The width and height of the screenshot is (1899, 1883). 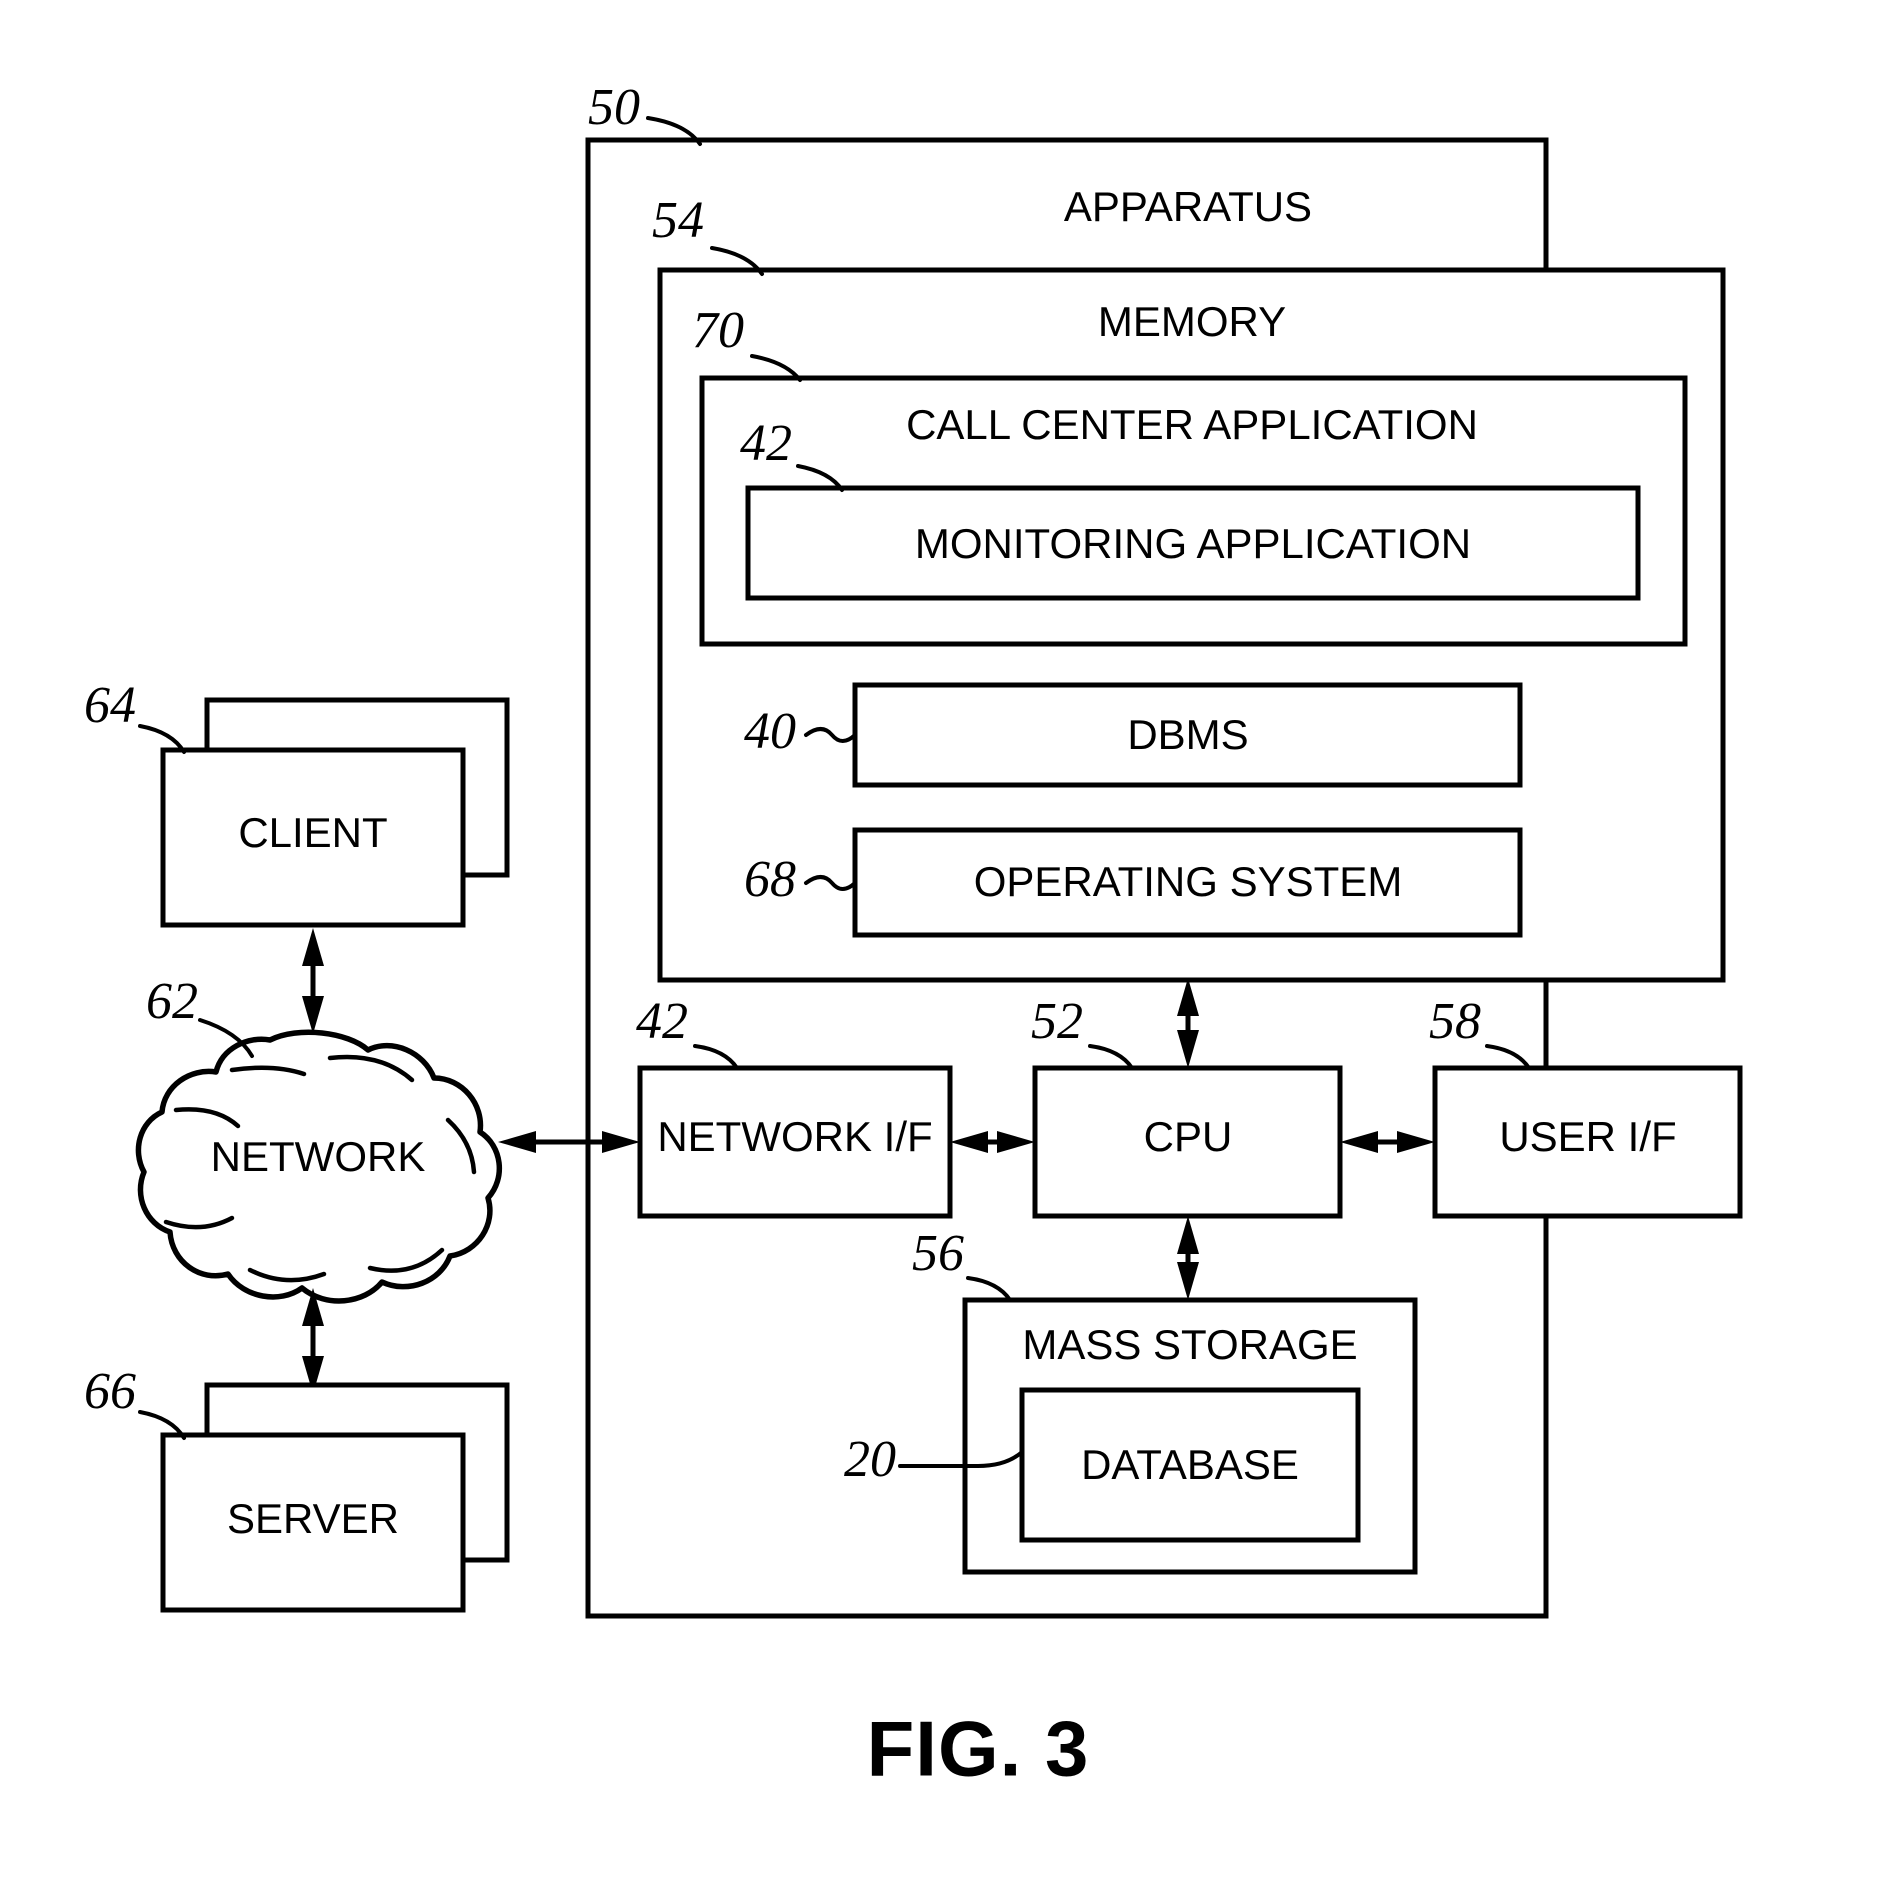 I want to click on ref-66: 66, so click(x=110, y=1391).